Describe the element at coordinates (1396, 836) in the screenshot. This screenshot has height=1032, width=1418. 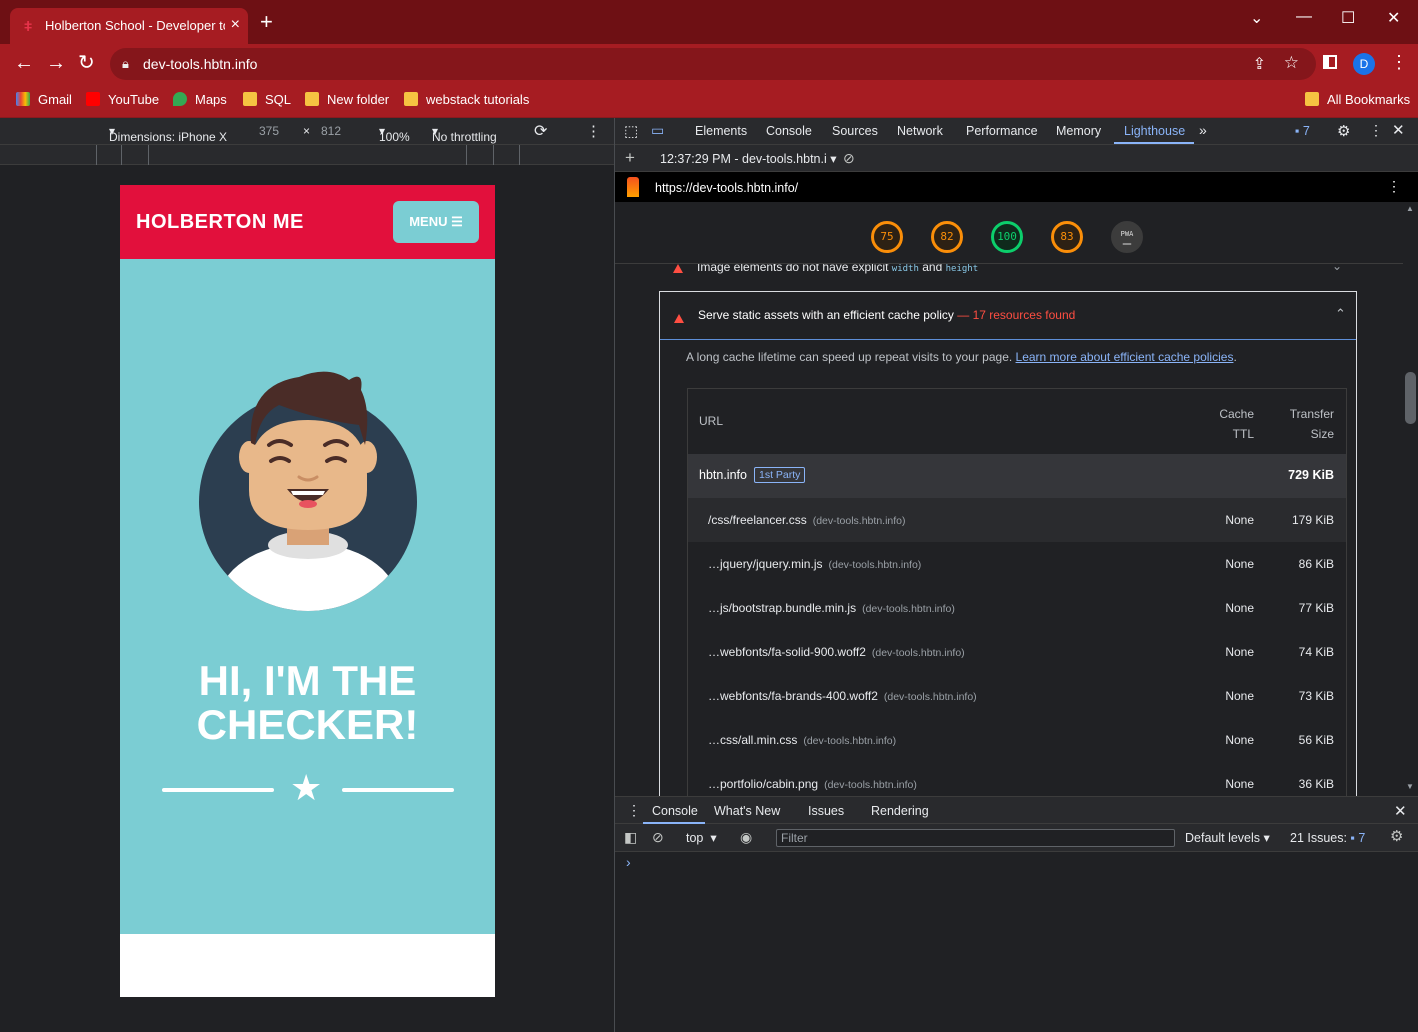
I see `console-settings-icon: ⚙` at that location.